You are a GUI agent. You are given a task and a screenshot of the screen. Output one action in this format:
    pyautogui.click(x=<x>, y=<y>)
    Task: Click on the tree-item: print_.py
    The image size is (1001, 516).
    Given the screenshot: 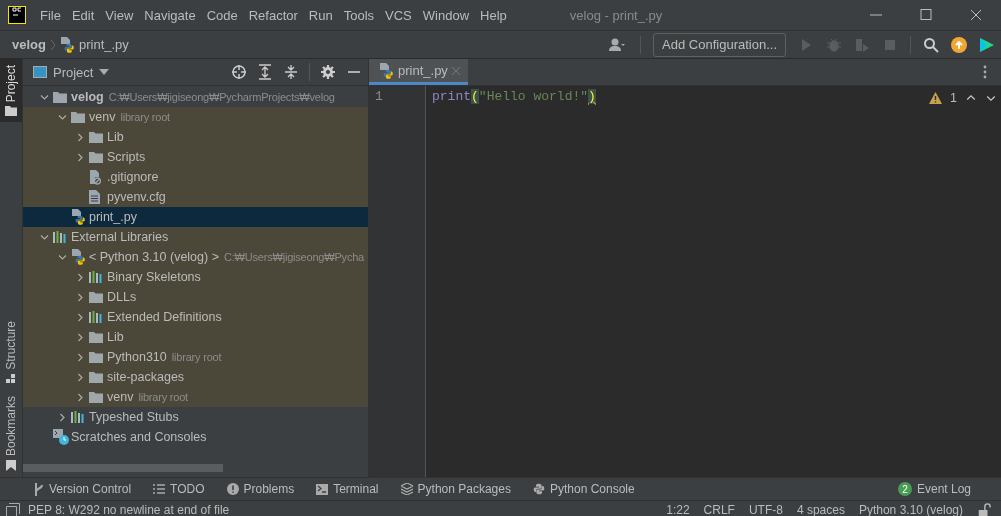 What is the action you would take?
    pyautogui.click(x=195, y=217)
    